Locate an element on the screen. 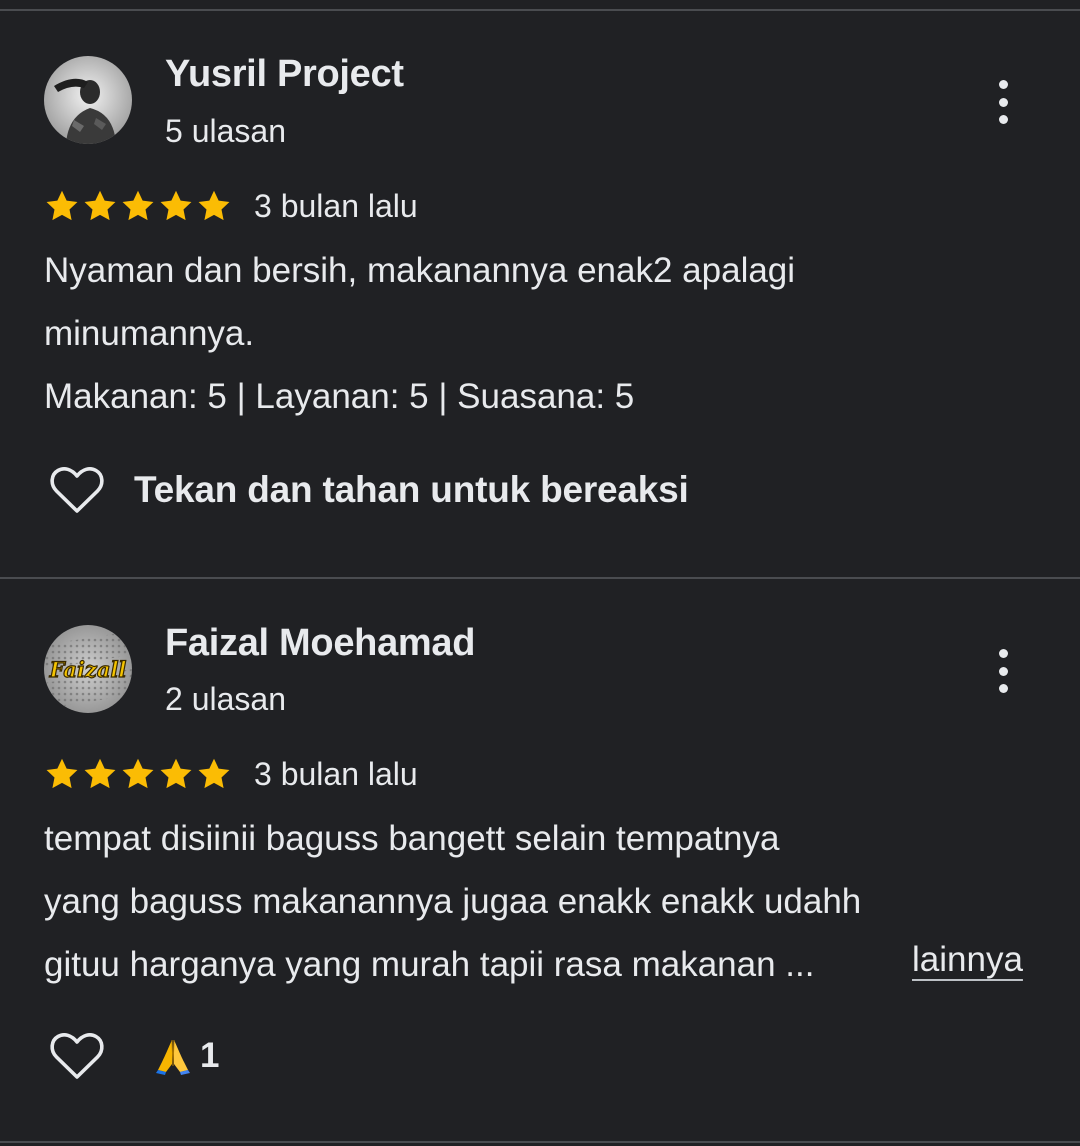 The width and height of the screenshot is (1080, 1146). avatar-logo-text: Faizall is located at coordinates (88, 669).